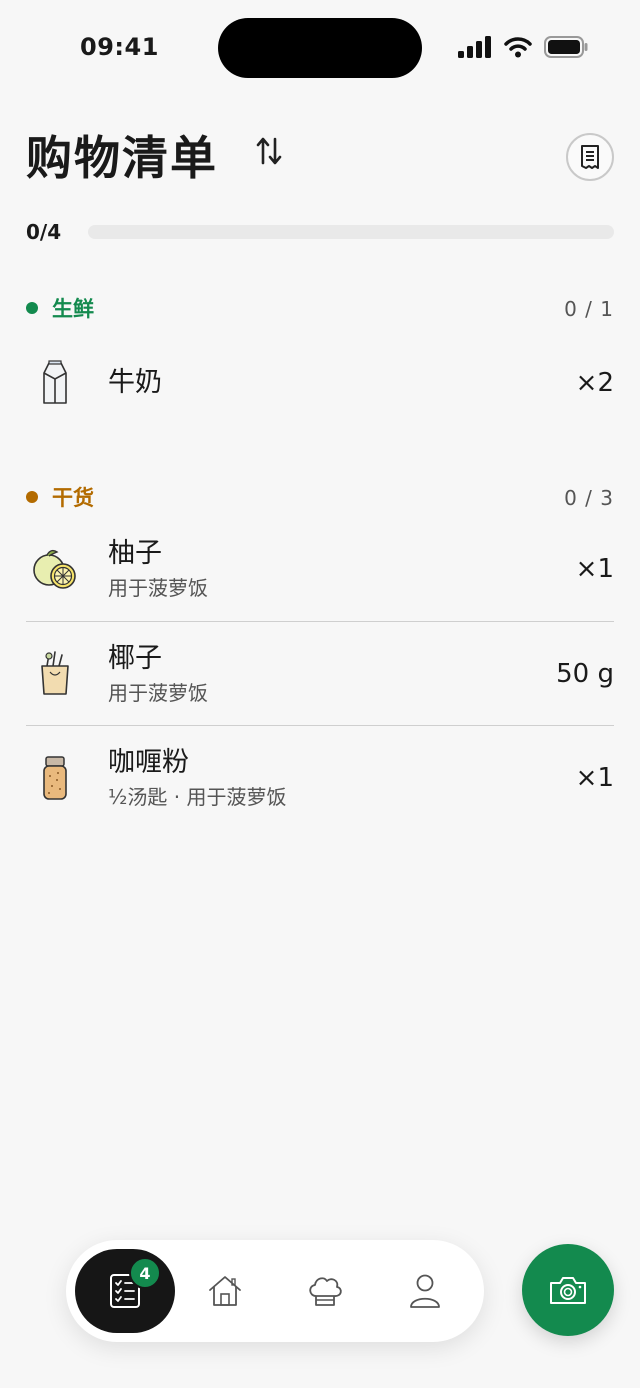 This screenshot has width=640, height=1388. What do you see at coordinates (589, 498) in the screenshot?
I see `section-count: 0 / 3` at bounding box center [589, 498].